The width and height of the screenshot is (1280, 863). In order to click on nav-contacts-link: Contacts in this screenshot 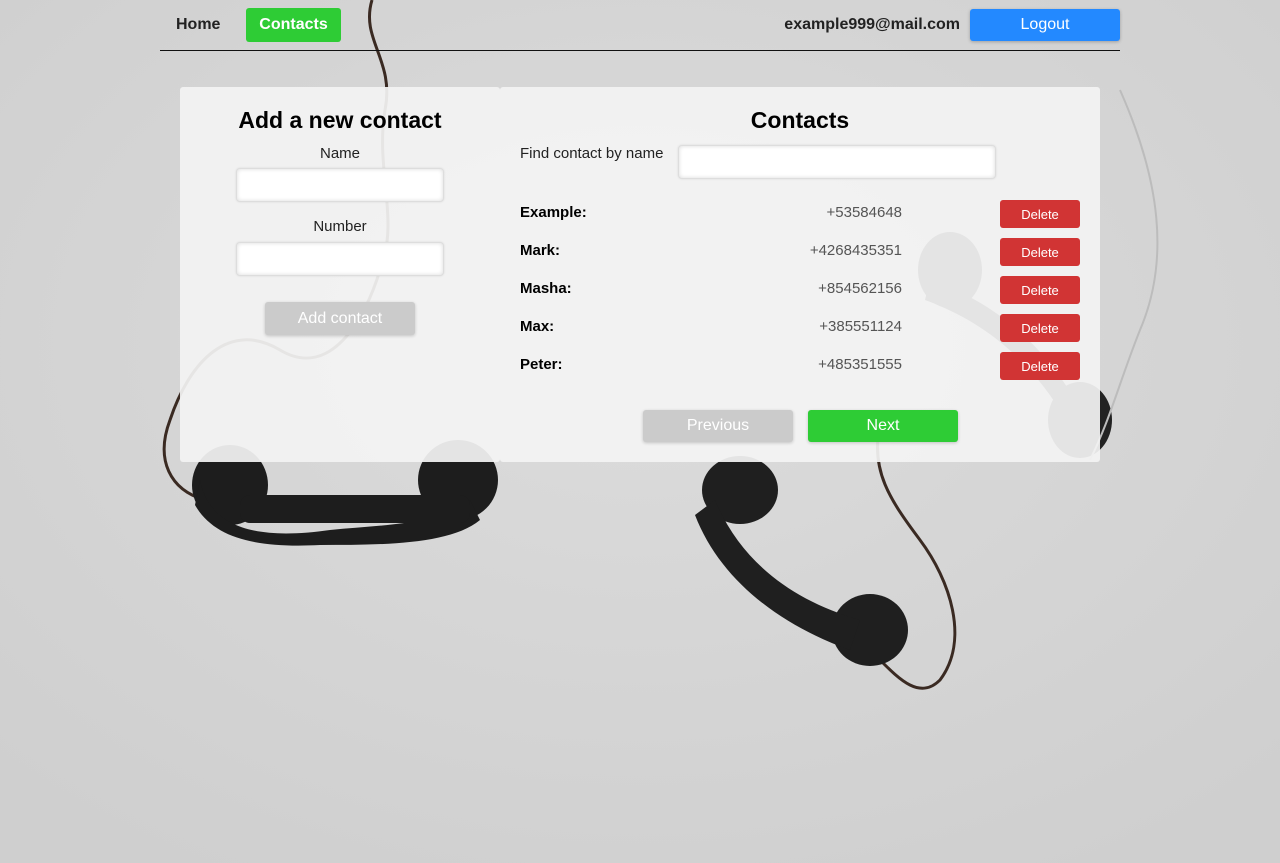, I will do `click(293, 25)`.